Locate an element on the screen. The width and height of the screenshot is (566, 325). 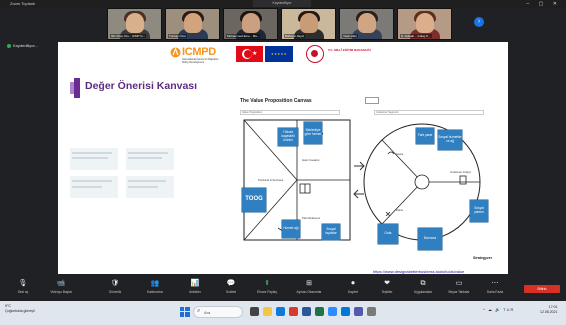
toolbar-button: 🎙 Sesi aç is located at coordinates (23, 289).